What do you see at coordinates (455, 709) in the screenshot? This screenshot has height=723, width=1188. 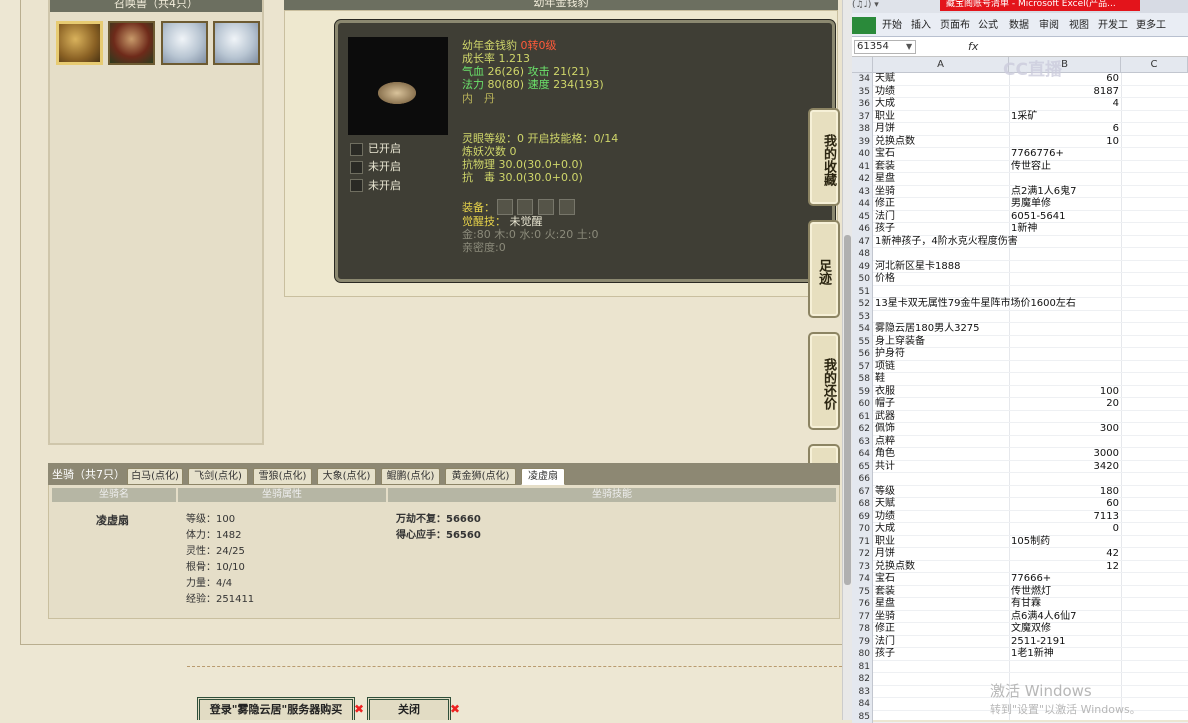 I see `close-icon-2: ✖` at bounding box center [455, 709].